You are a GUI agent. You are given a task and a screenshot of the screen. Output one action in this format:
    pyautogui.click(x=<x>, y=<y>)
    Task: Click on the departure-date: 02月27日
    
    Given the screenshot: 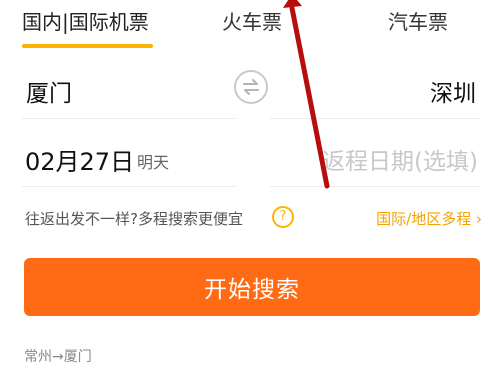 What is the action you would take?
    pyautogui.click(x=79, y=159)
    